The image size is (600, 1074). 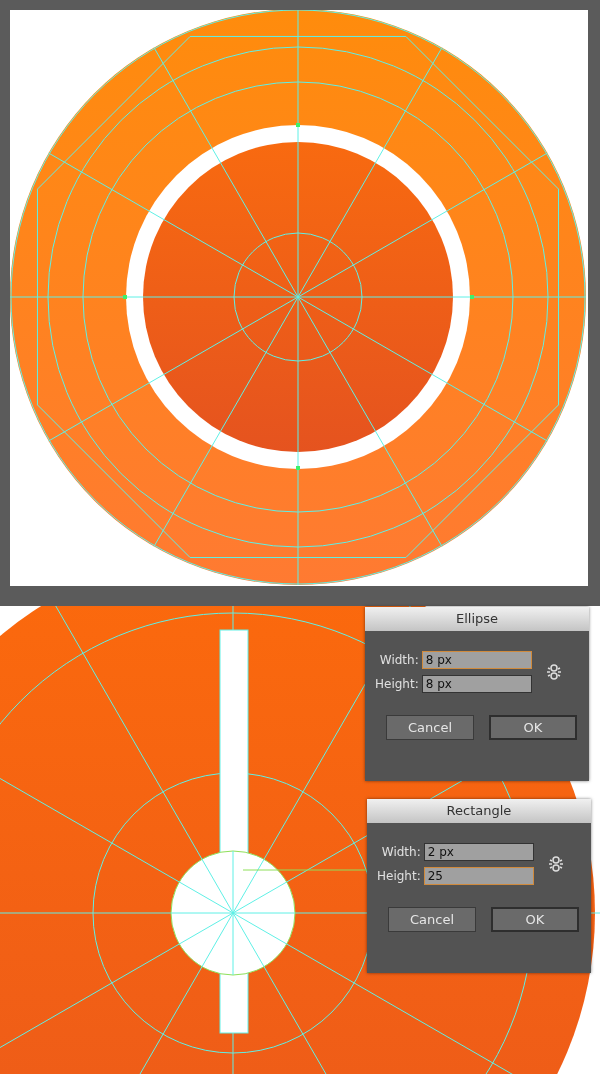 I want to click on input-field: 2 px, so click(x=478, y=852).